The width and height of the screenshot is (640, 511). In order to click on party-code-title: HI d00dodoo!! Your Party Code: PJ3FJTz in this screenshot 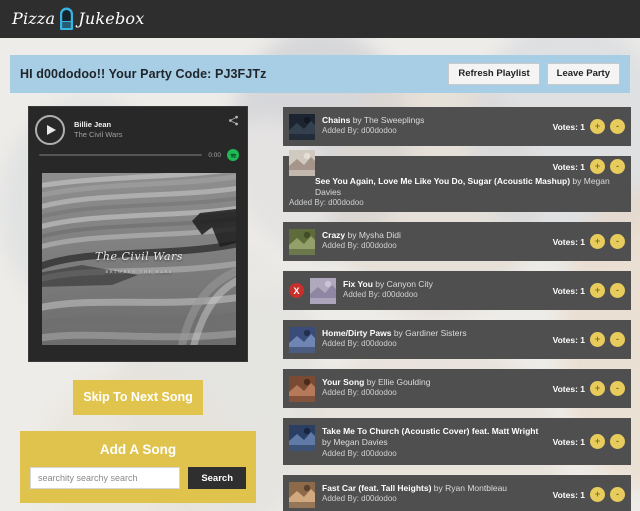, I will do `click(143, 74)`.